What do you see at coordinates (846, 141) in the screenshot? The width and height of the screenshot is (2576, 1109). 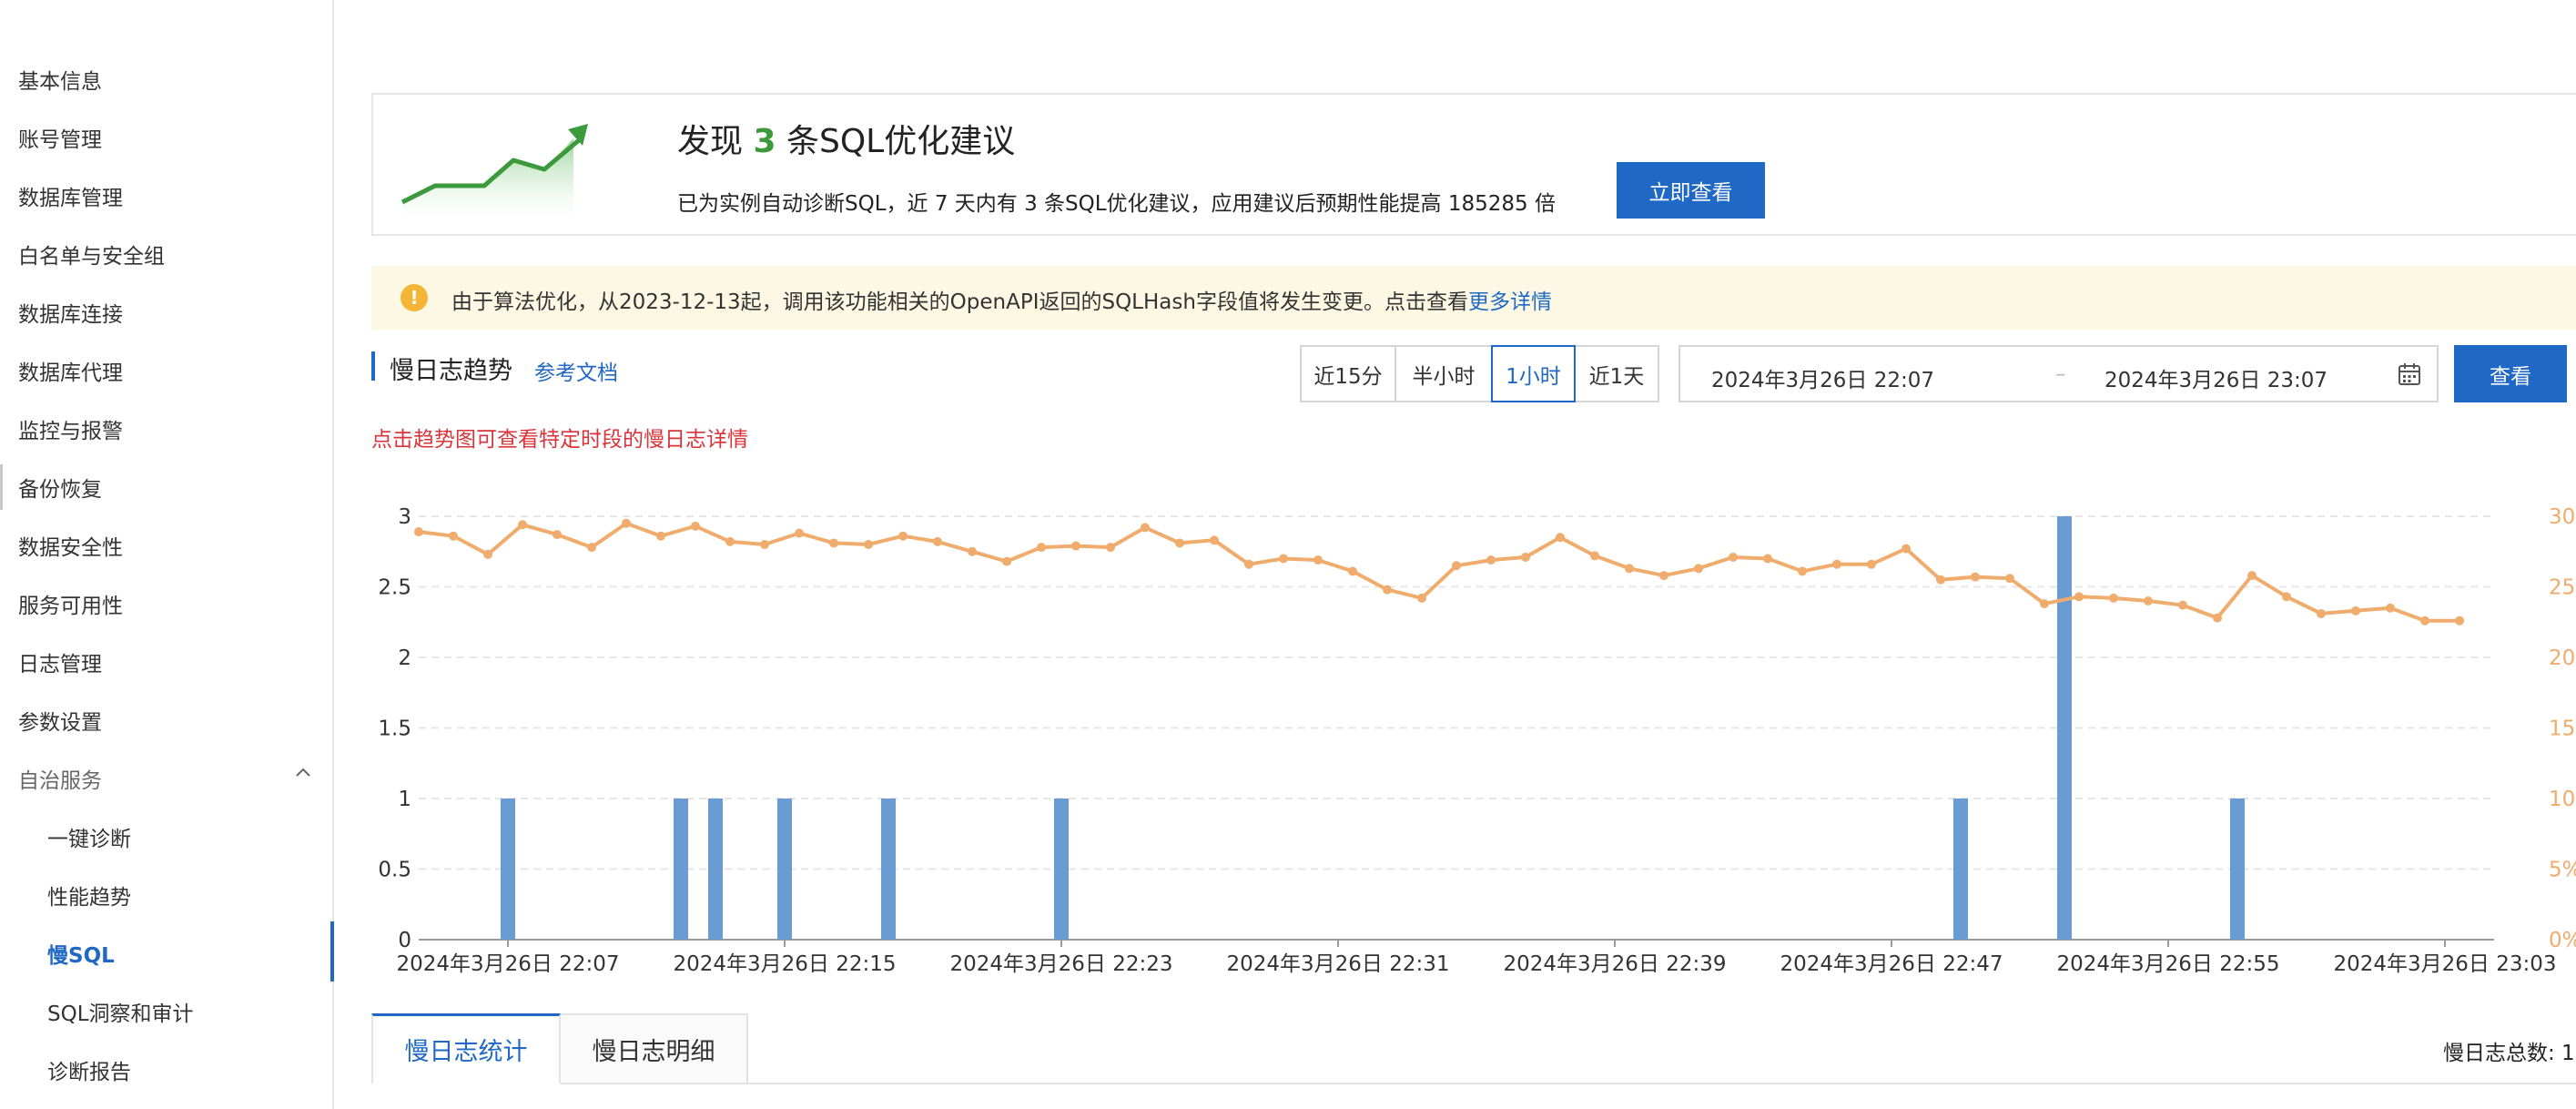 I see `banner-title: 发现 3 条SQL优化建议` at bounding box center [846, 141].